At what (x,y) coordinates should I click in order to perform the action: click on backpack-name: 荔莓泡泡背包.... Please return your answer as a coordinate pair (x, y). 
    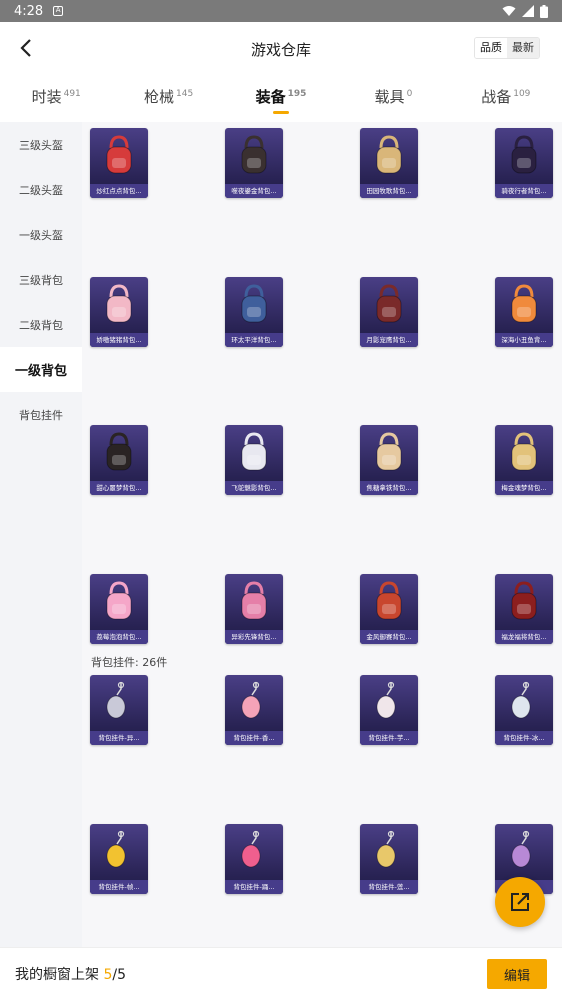
    Looking at the image, I should click on (119, 637).